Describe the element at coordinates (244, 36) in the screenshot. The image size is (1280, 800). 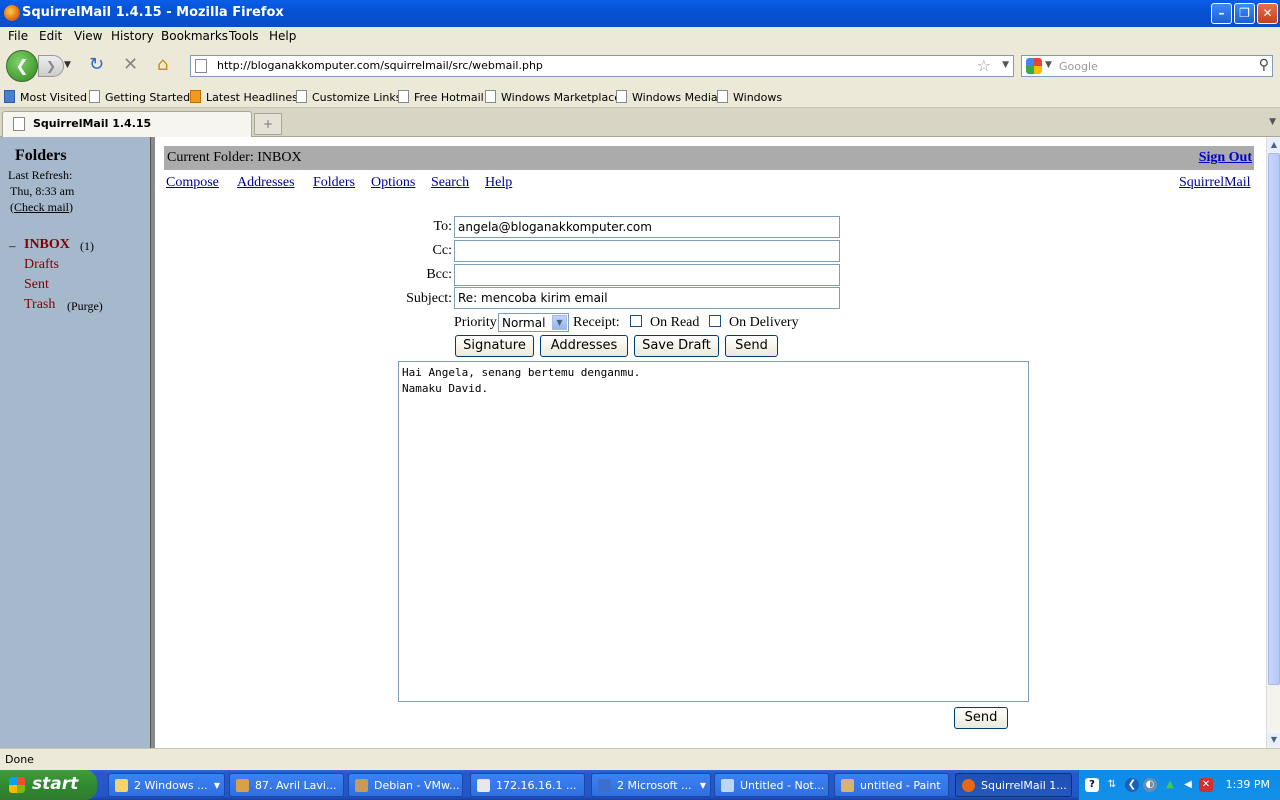
I see `menu-tools: Tools` at that location.